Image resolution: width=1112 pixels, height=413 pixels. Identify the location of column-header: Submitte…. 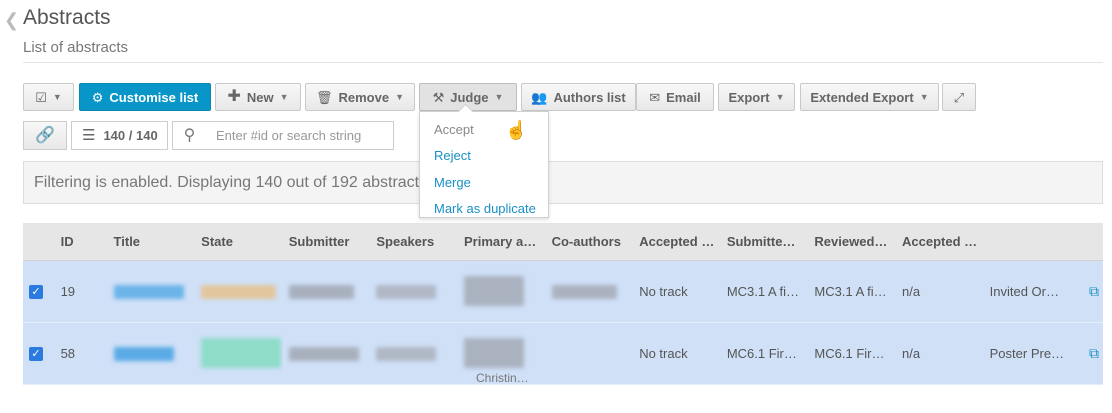
(764, 242).